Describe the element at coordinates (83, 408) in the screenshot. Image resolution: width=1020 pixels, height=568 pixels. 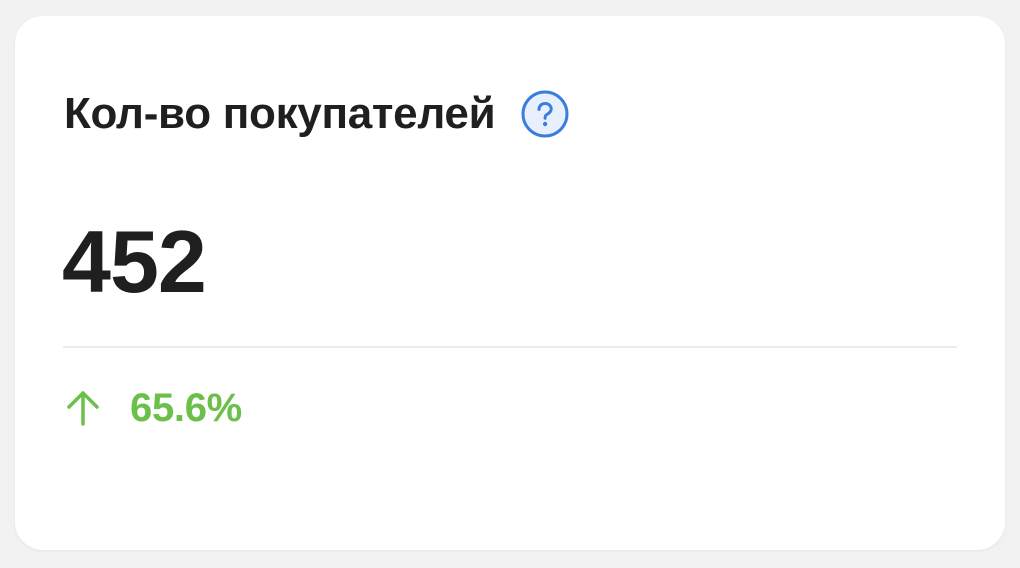
I see `arrow-up-icon` at that location.